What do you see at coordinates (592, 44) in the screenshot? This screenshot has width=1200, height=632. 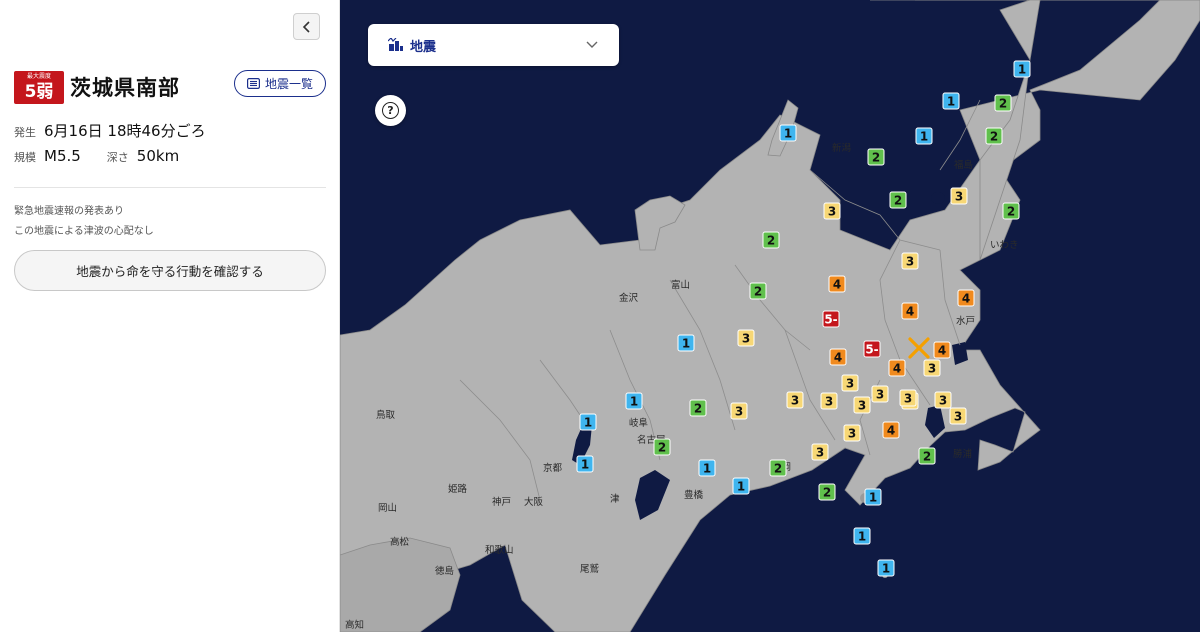 I see `chevron-down-icon` at bounding box center [592, 44].